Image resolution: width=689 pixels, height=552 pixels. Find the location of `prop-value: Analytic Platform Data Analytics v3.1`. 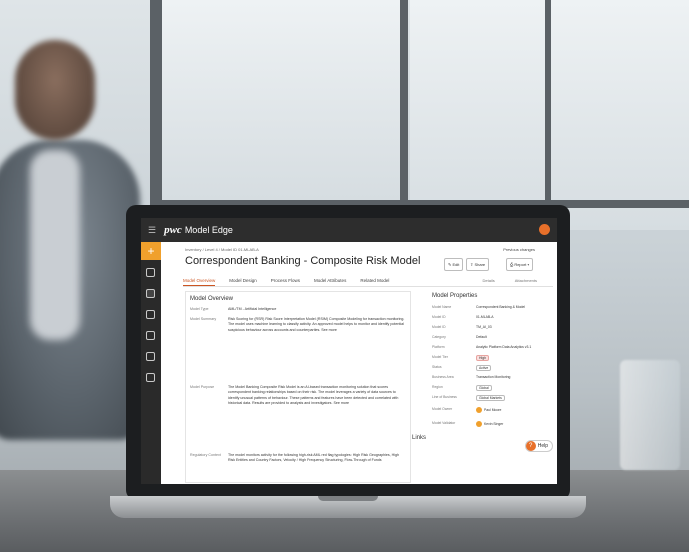

prop-value: Analytic Platform Data Analytics v3.1 is located at coordinates (504, 347).